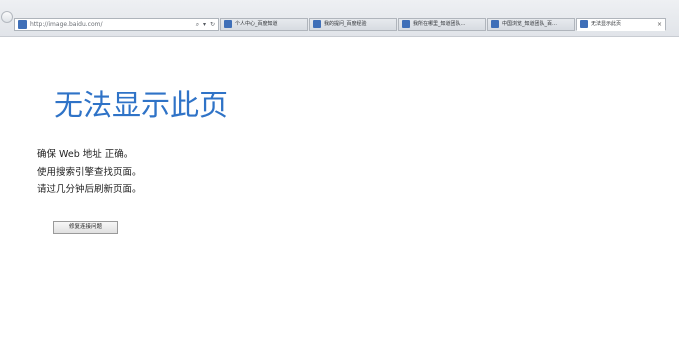 Image resolution: width=679 pixels, height=339 pixels. I want to click on refresh-icon: ↻, so click(212, 24).